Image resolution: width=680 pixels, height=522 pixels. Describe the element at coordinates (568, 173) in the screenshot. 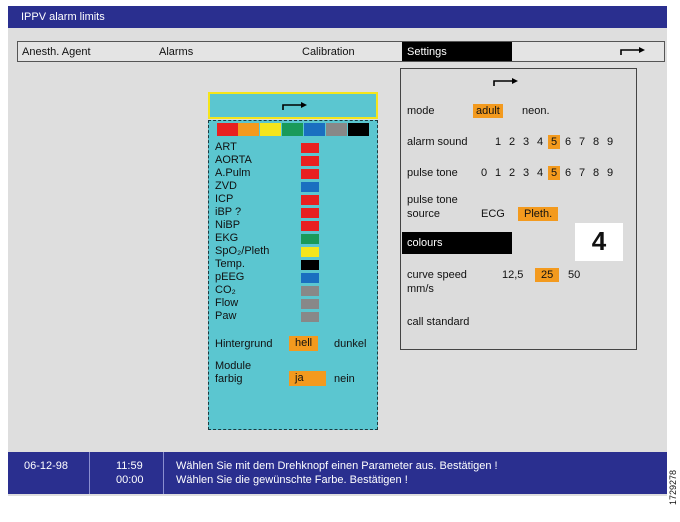

I see `pulse-tone-option: 6` at that location.